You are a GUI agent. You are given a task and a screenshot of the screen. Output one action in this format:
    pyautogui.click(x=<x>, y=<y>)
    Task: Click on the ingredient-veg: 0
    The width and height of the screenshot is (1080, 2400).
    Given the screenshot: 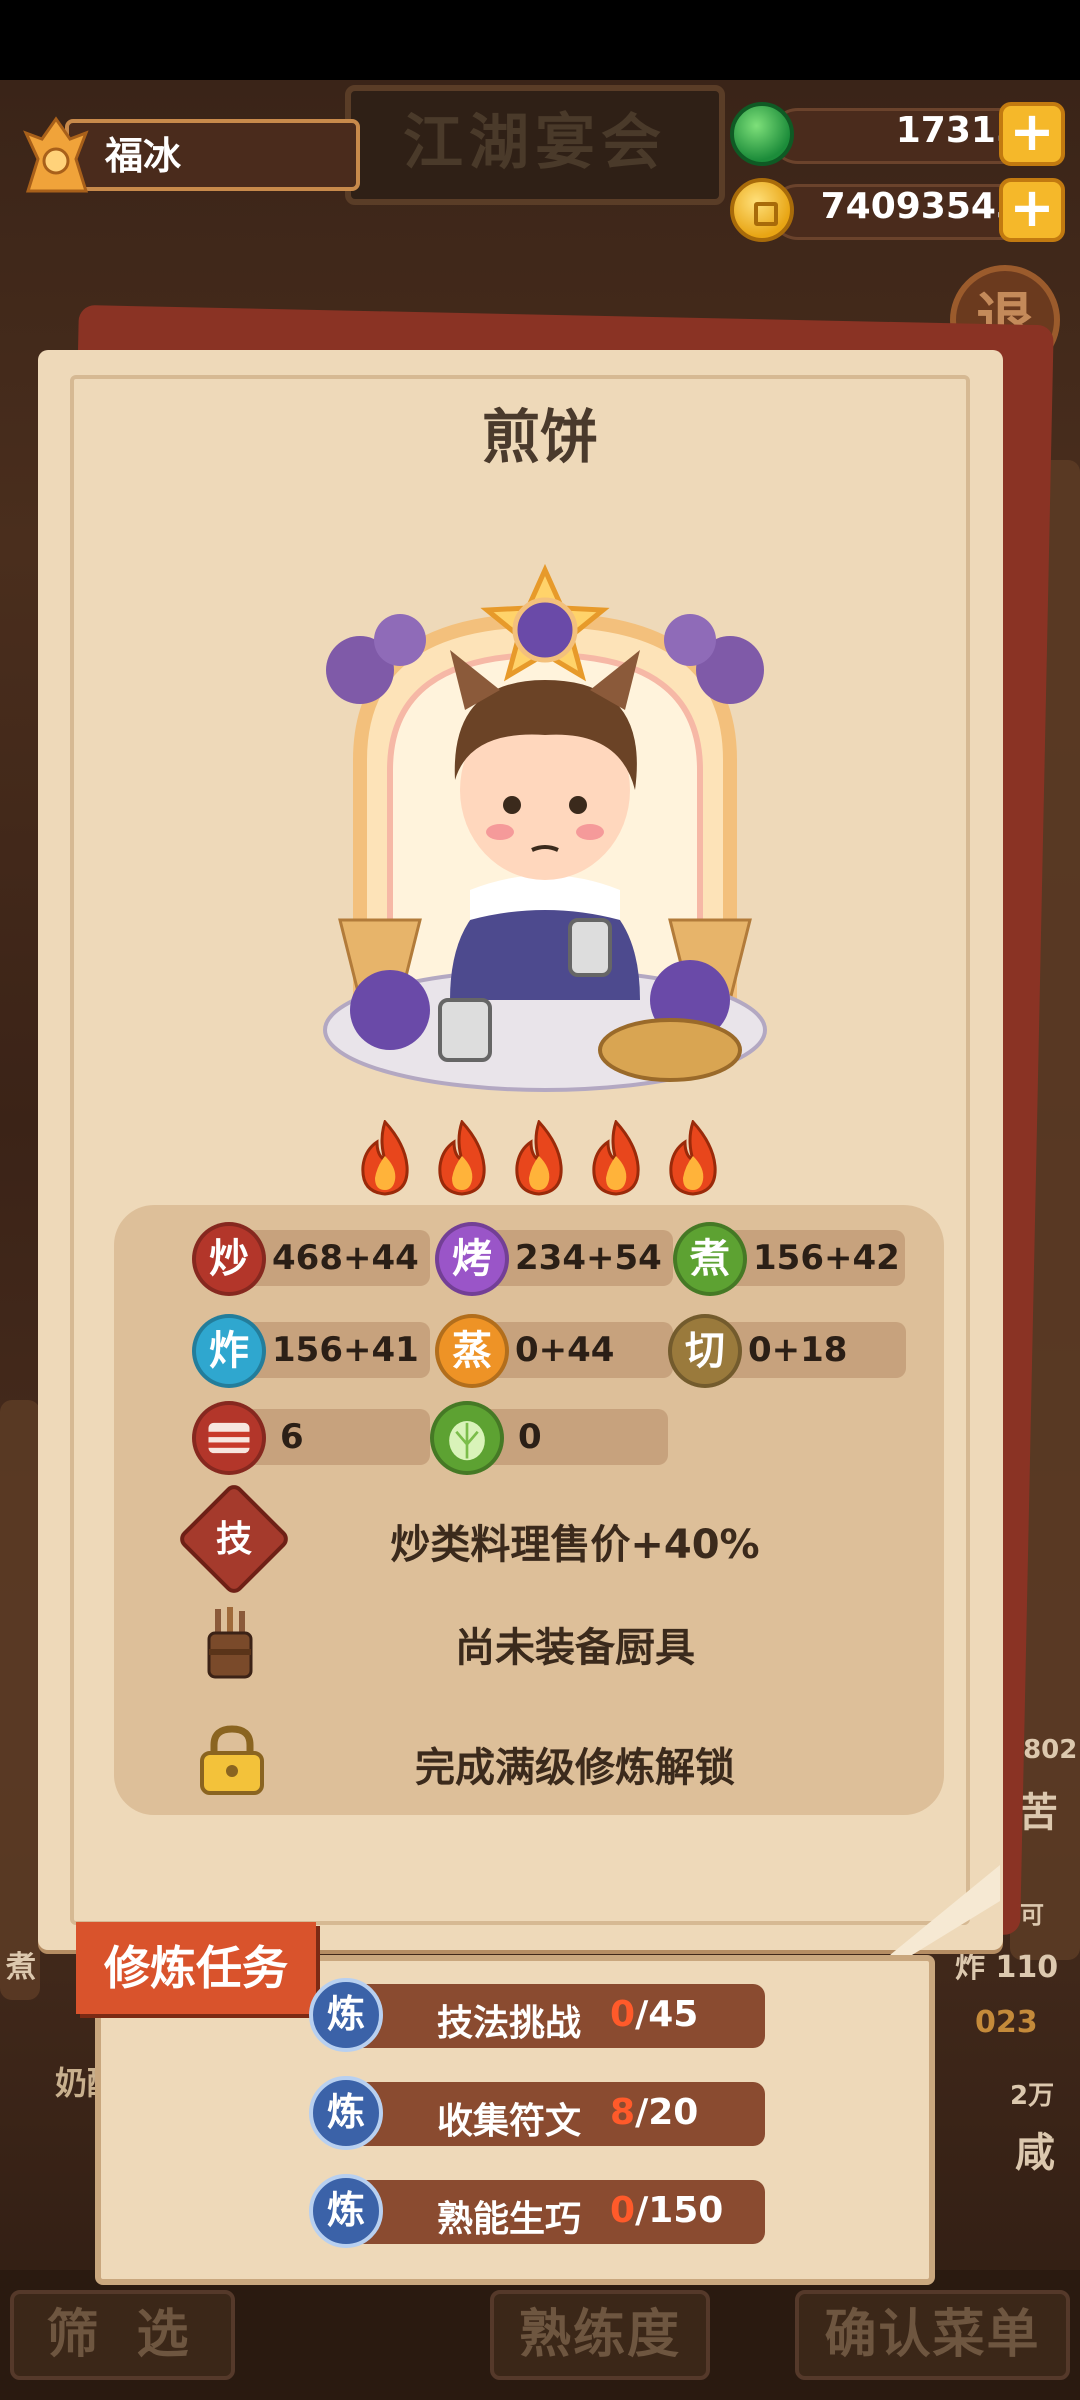 What is the action you would take?
    pyautogui.click(x=549, y=1438)
    